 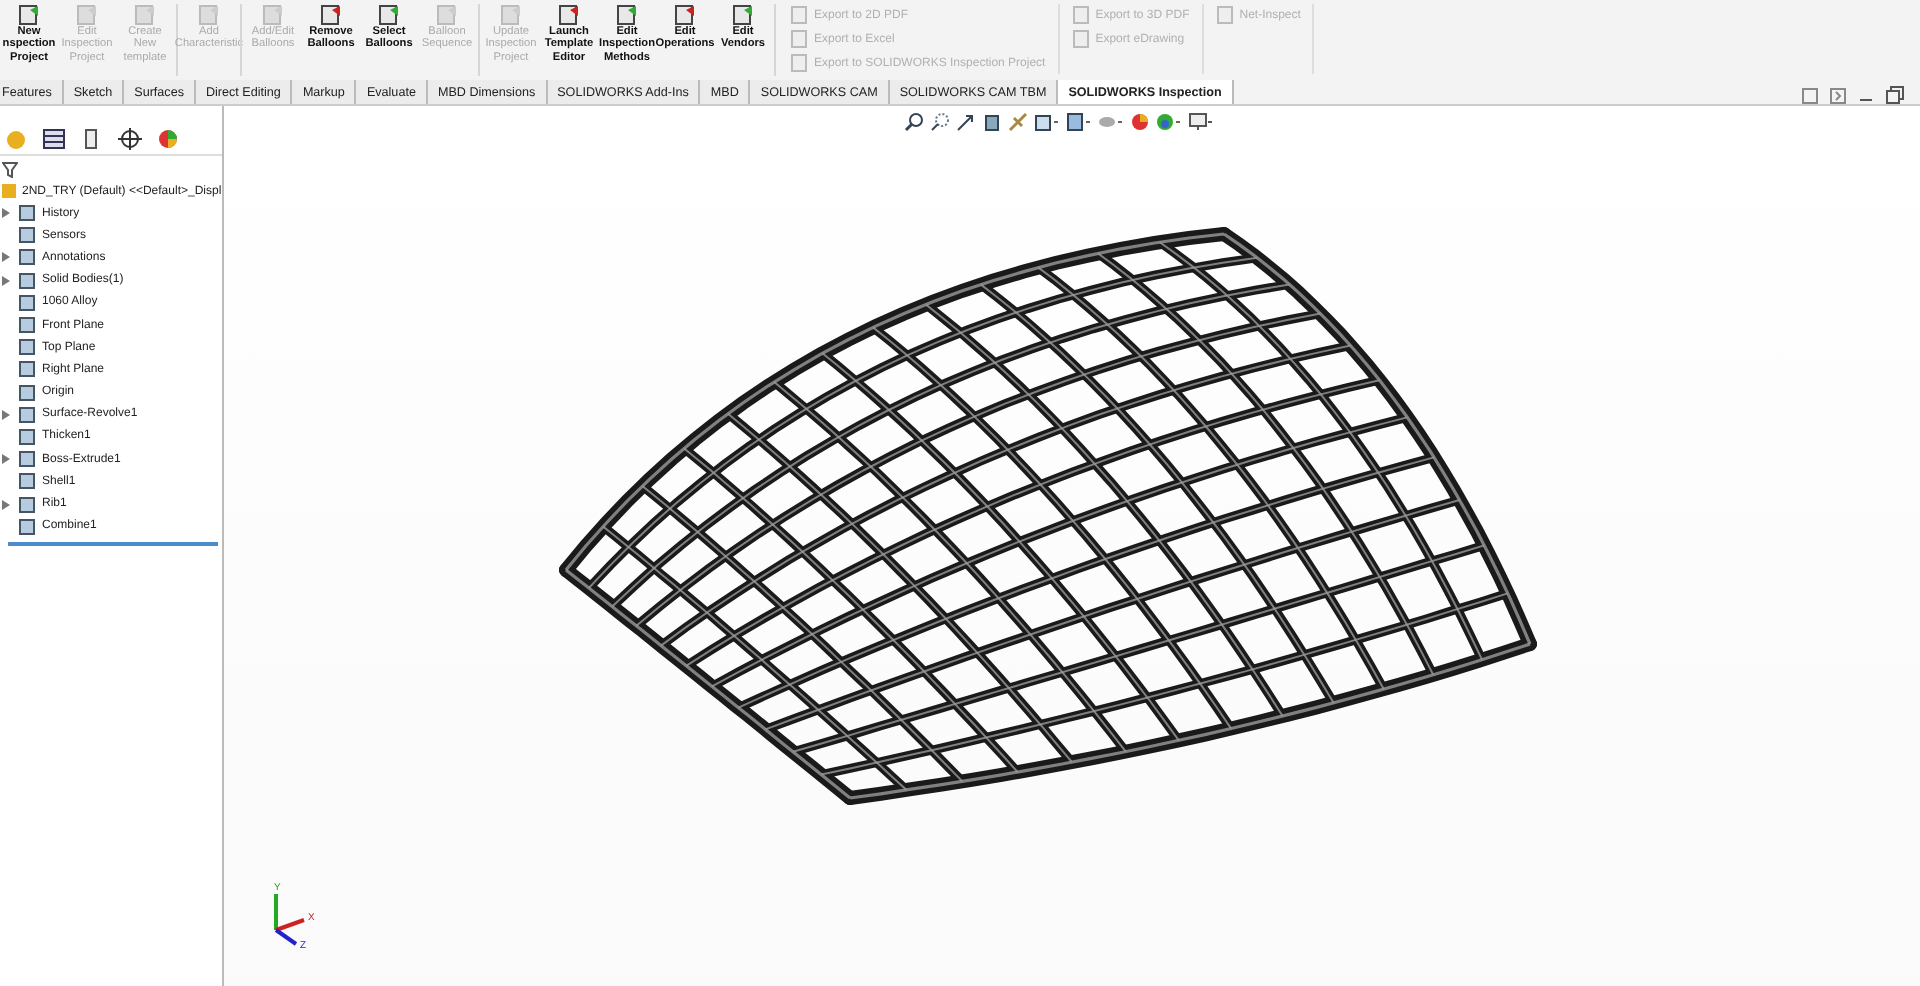 What do you see at coordinates (130, 139) in the screenshot?
I see `crosshair-icon` at bounding box center [130, 139].